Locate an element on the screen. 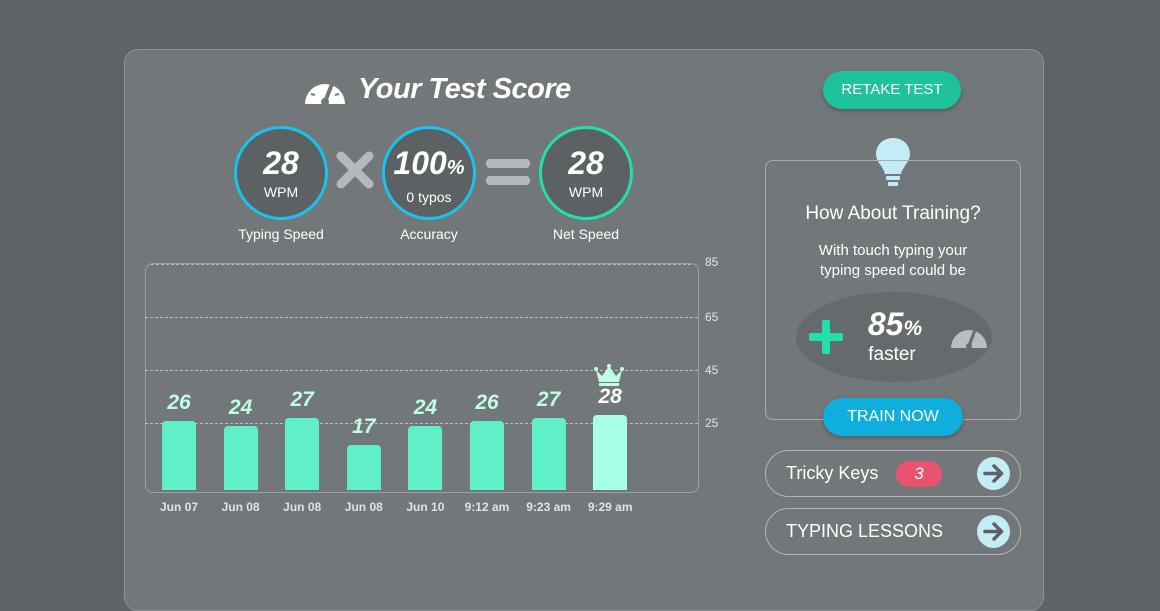 The width and height of the screenshot is (1160, 611). accuracy-caption: Accuracy is located at coordinates (429, 234).